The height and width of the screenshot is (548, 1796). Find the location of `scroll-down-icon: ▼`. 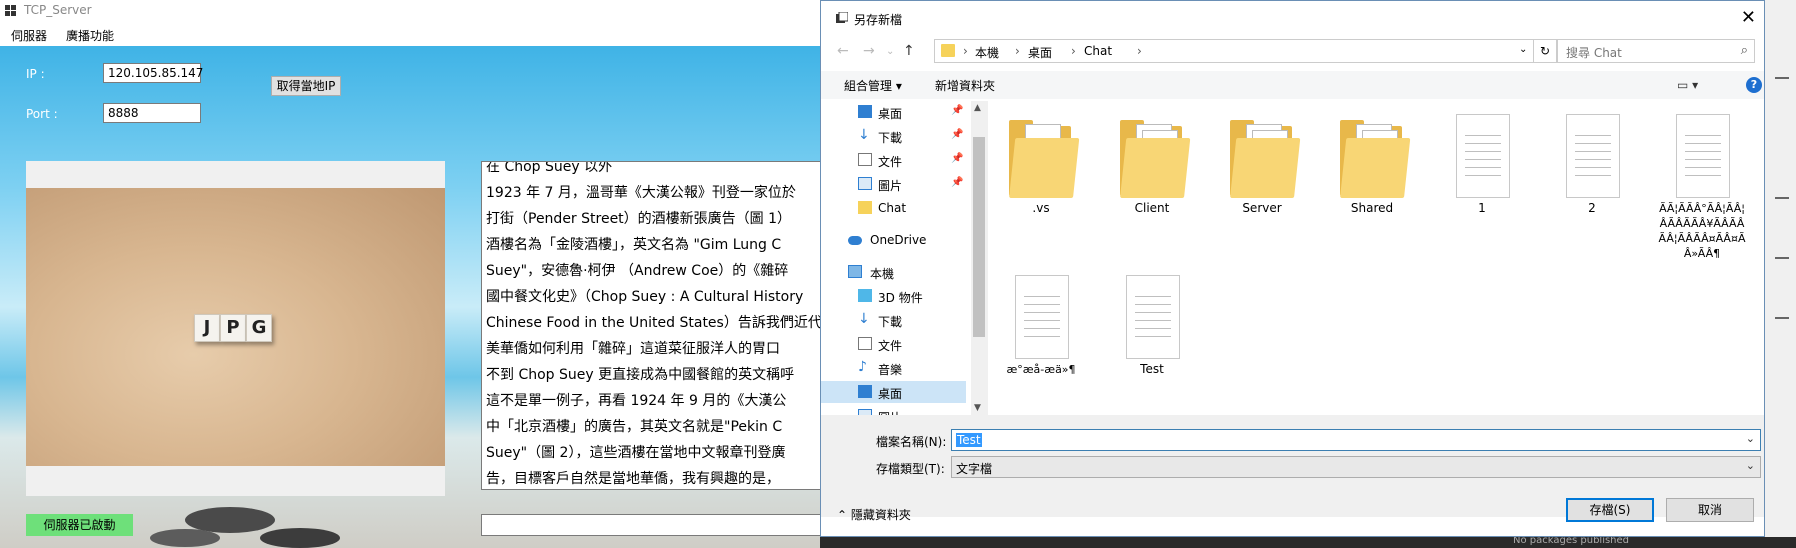

scroll-down-icon: ▼ is located at coordinates (977, 408).